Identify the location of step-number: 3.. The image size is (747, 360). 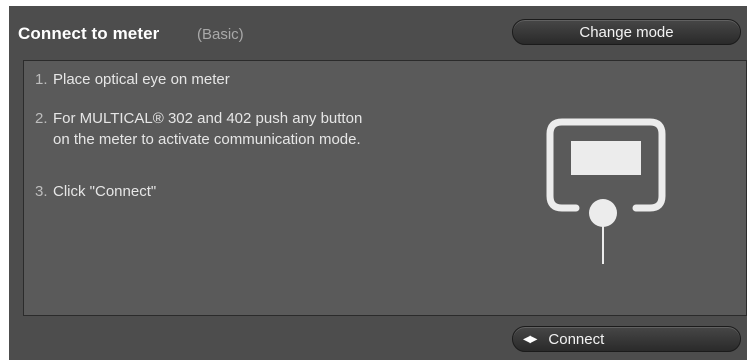
(41, 191).